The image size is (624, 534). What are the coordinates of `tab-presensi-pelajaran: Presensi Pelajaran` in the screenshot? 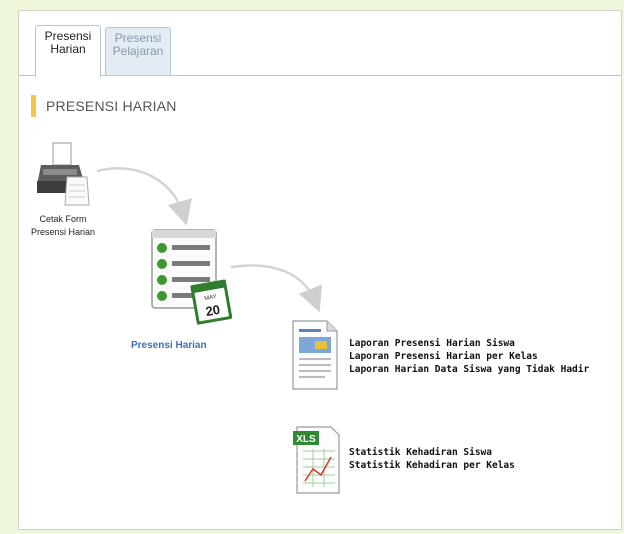 It's located at (138, 51).